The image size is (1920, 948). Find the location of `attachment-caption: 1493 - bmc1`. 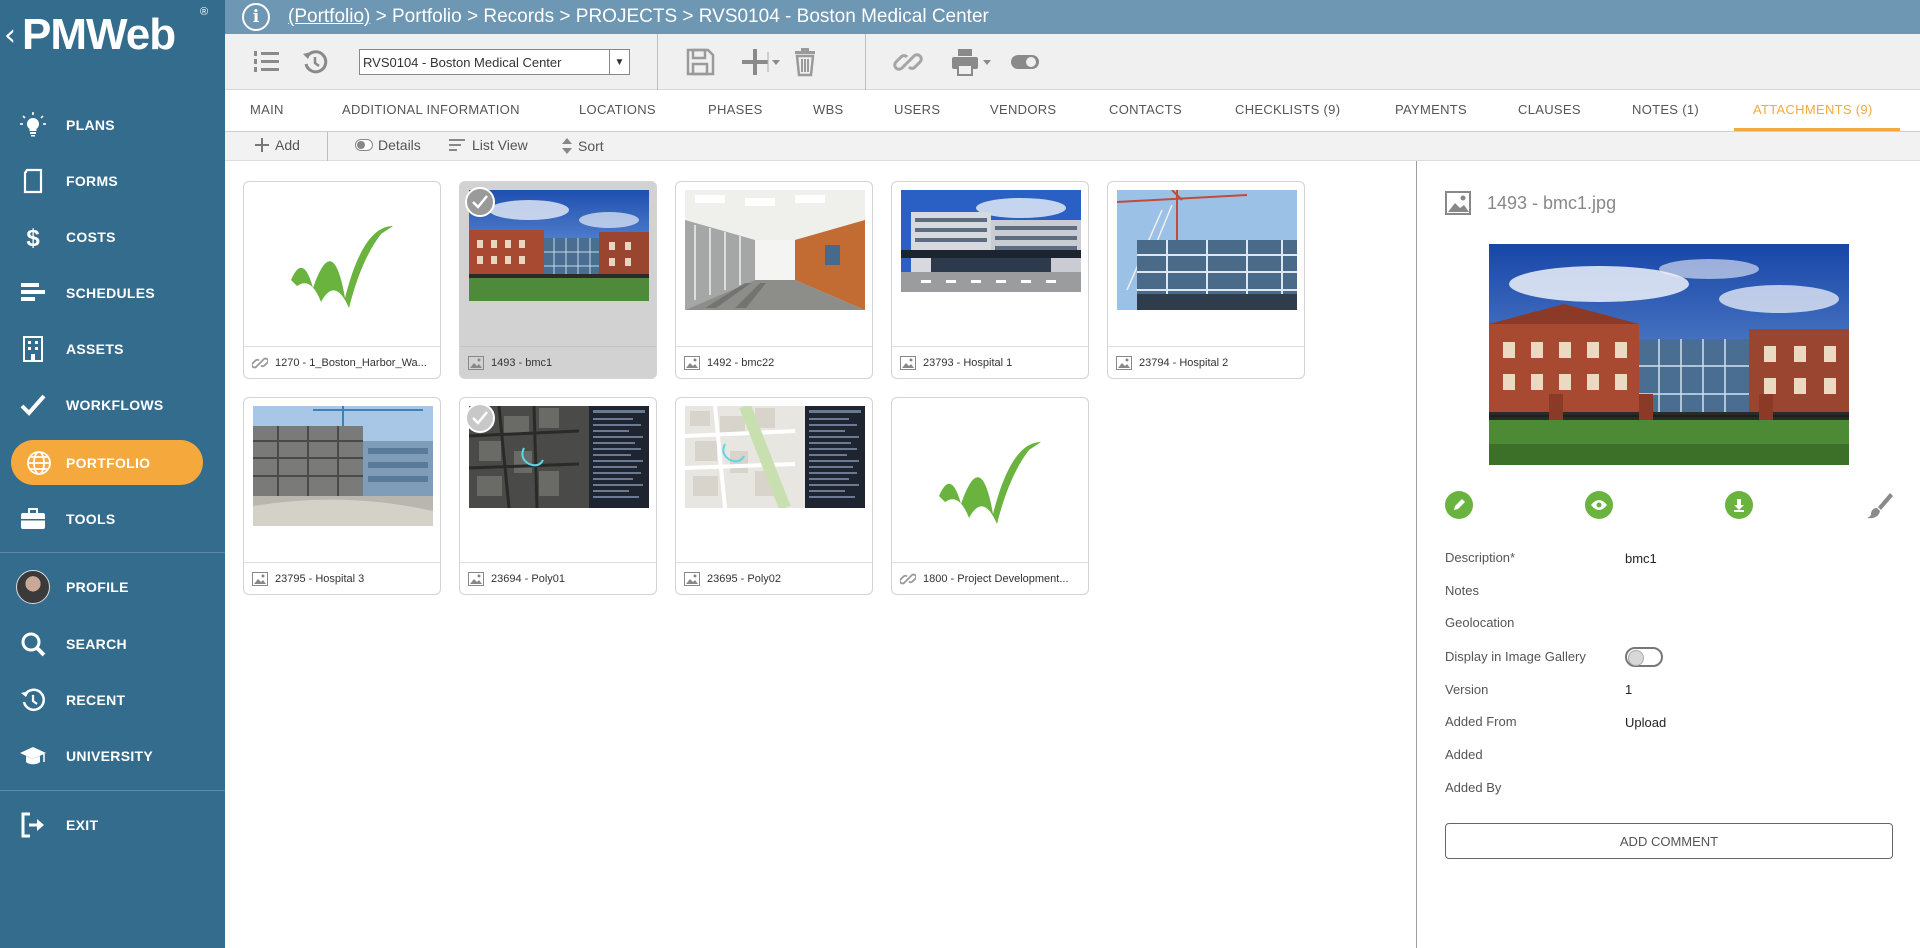

attachment-caption: 1493 - bmc1 is located at coordinates (558, 362).